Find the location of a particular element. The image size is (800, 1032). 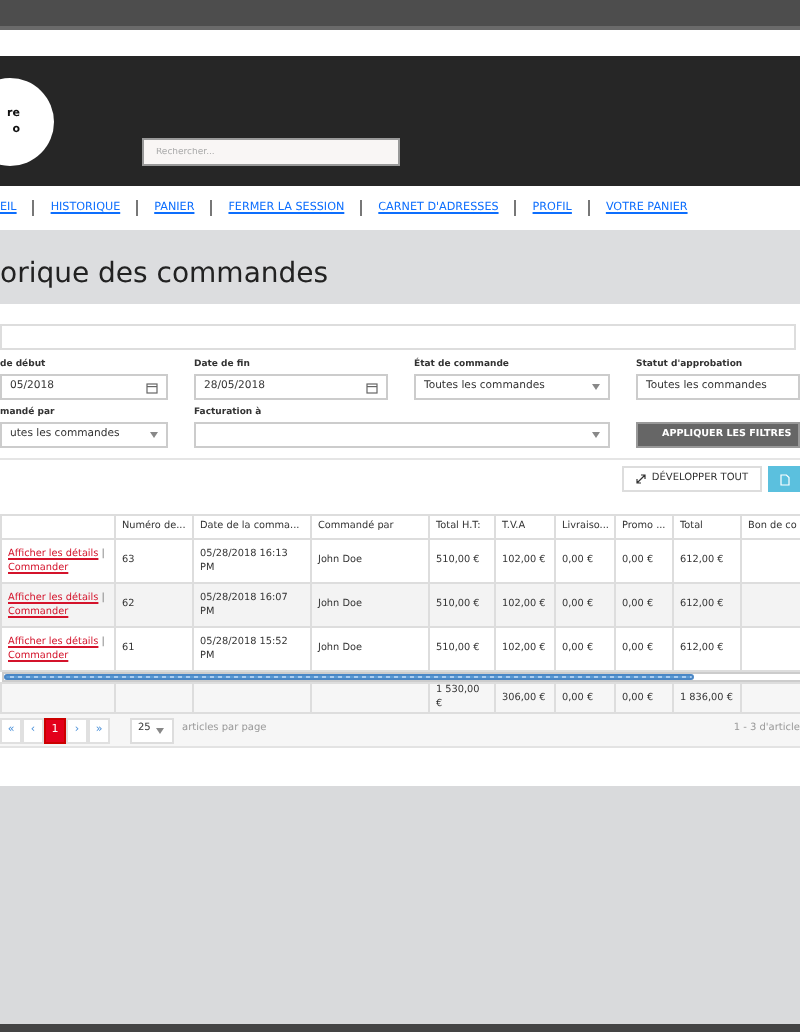

page-title: orique des commandes is located at coordinates (164, 274).